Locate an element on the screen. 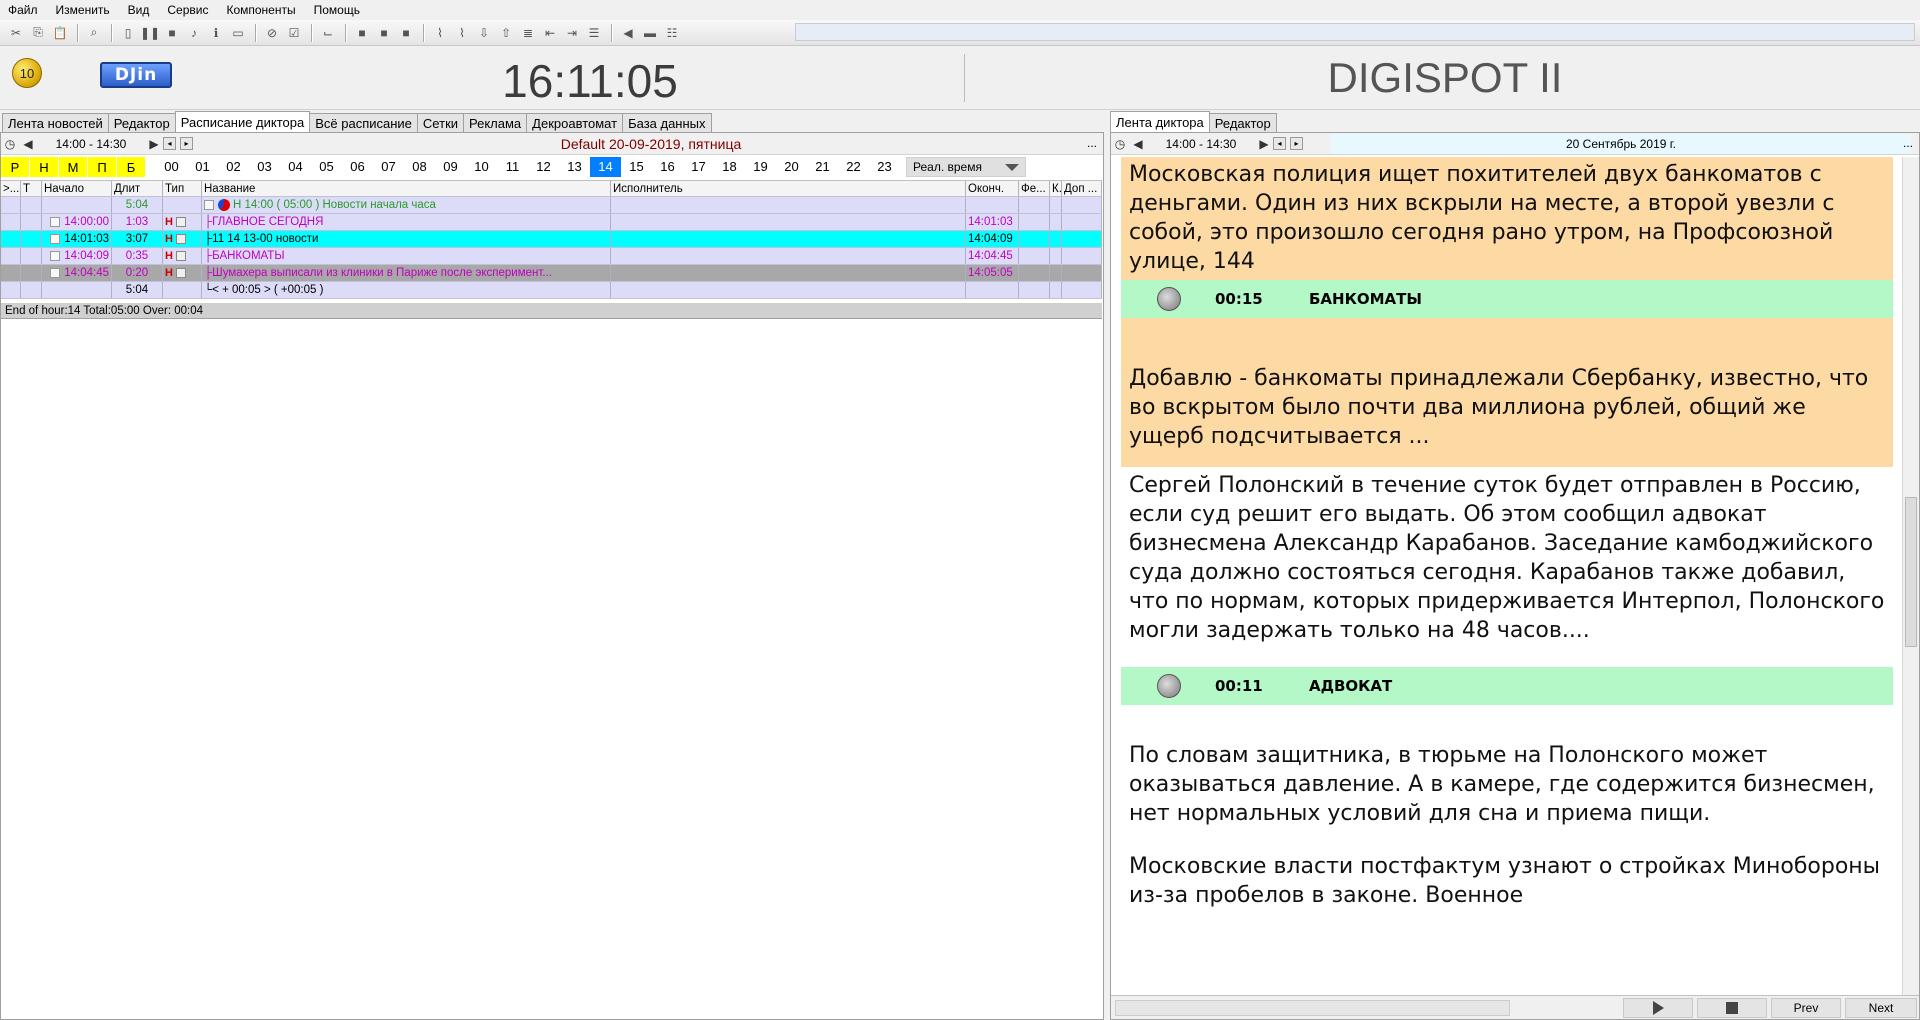 The width and height of the screenshot is (1920, 1020). speaker-icon is located at coordinates (1169, 686).